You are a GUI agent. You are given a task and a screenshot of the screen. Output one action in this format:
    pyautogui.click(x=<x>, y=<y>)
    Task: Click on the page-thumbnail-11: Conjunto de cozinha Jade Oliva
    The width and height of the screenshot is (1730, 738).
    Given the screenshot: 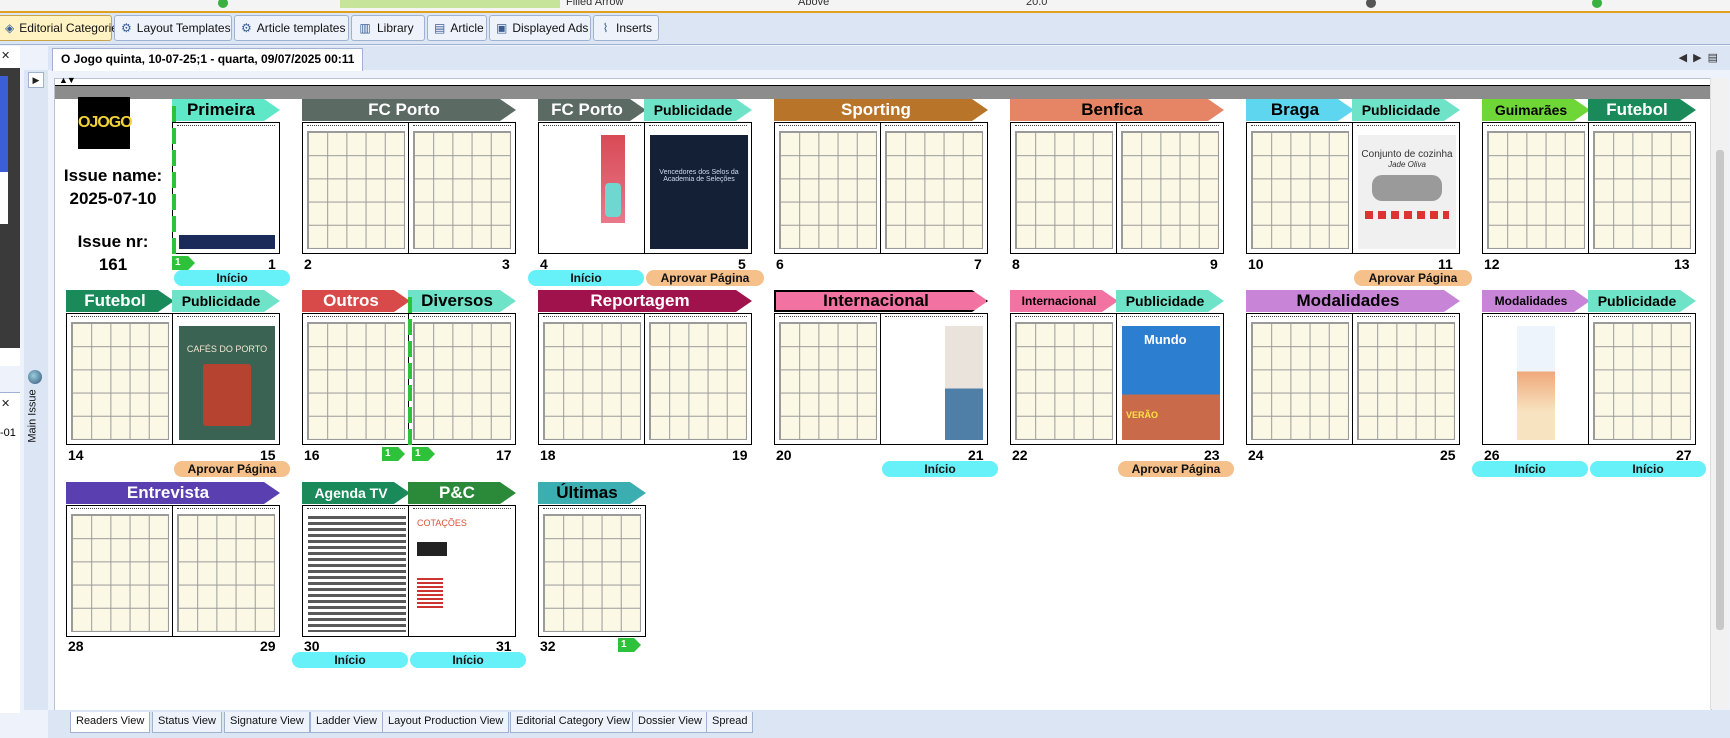 What is the action you would take?
    pyautogui.click(x=1406, y=188)
    